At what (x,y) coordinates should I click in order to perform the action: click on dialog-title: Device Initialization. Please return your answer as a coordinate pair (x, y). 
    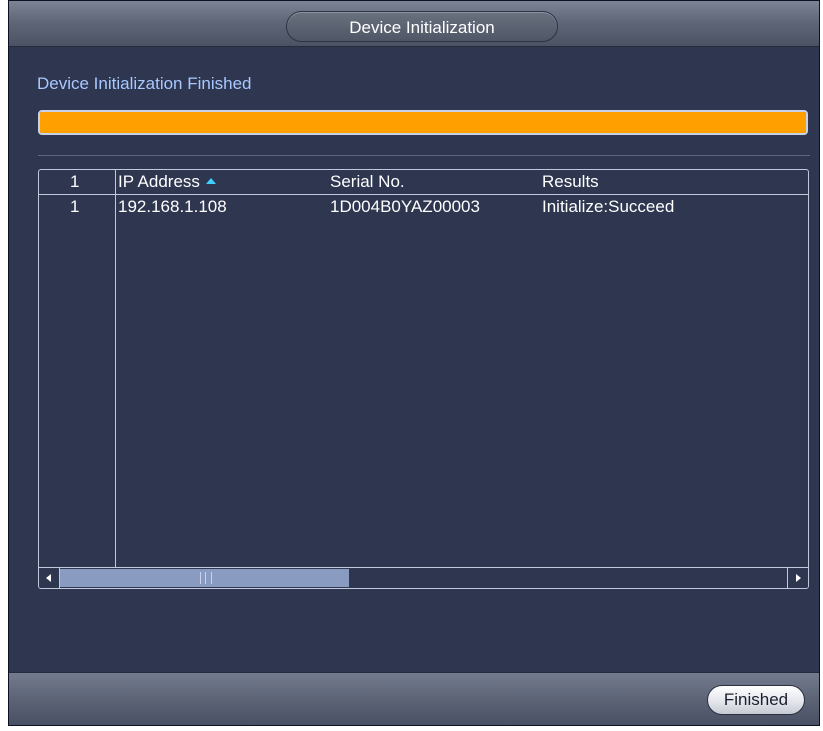
    Looking at the image, I should click on (422, 26).